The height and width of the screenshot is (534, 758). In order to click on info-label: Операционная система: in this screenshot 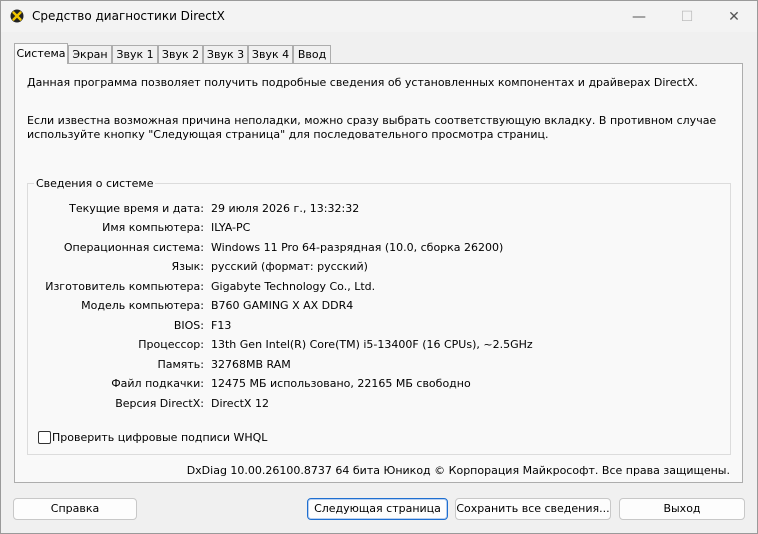, I will do `click(133, 247)`.